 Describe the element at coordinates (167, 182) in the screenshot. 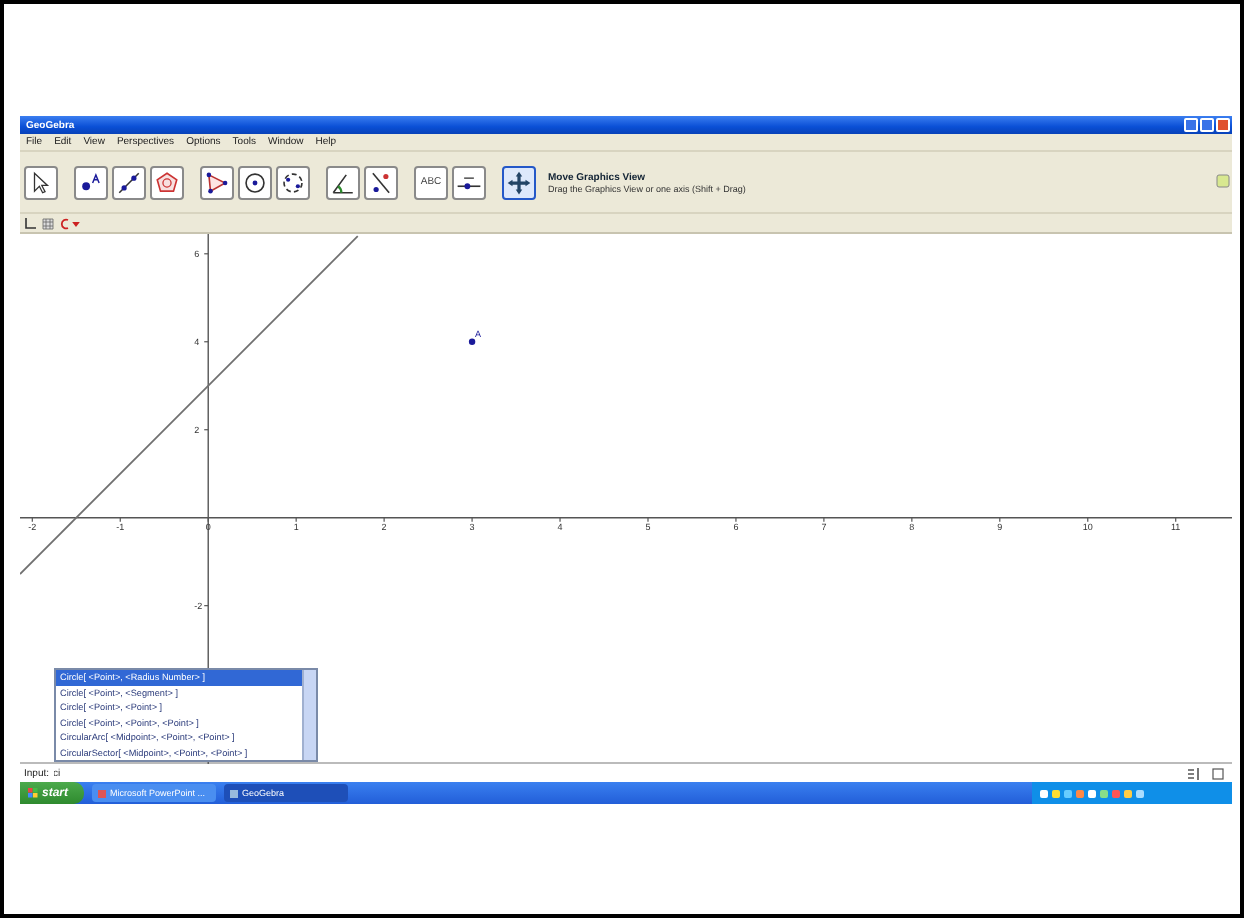

I see `pentagon-icon` at that location.